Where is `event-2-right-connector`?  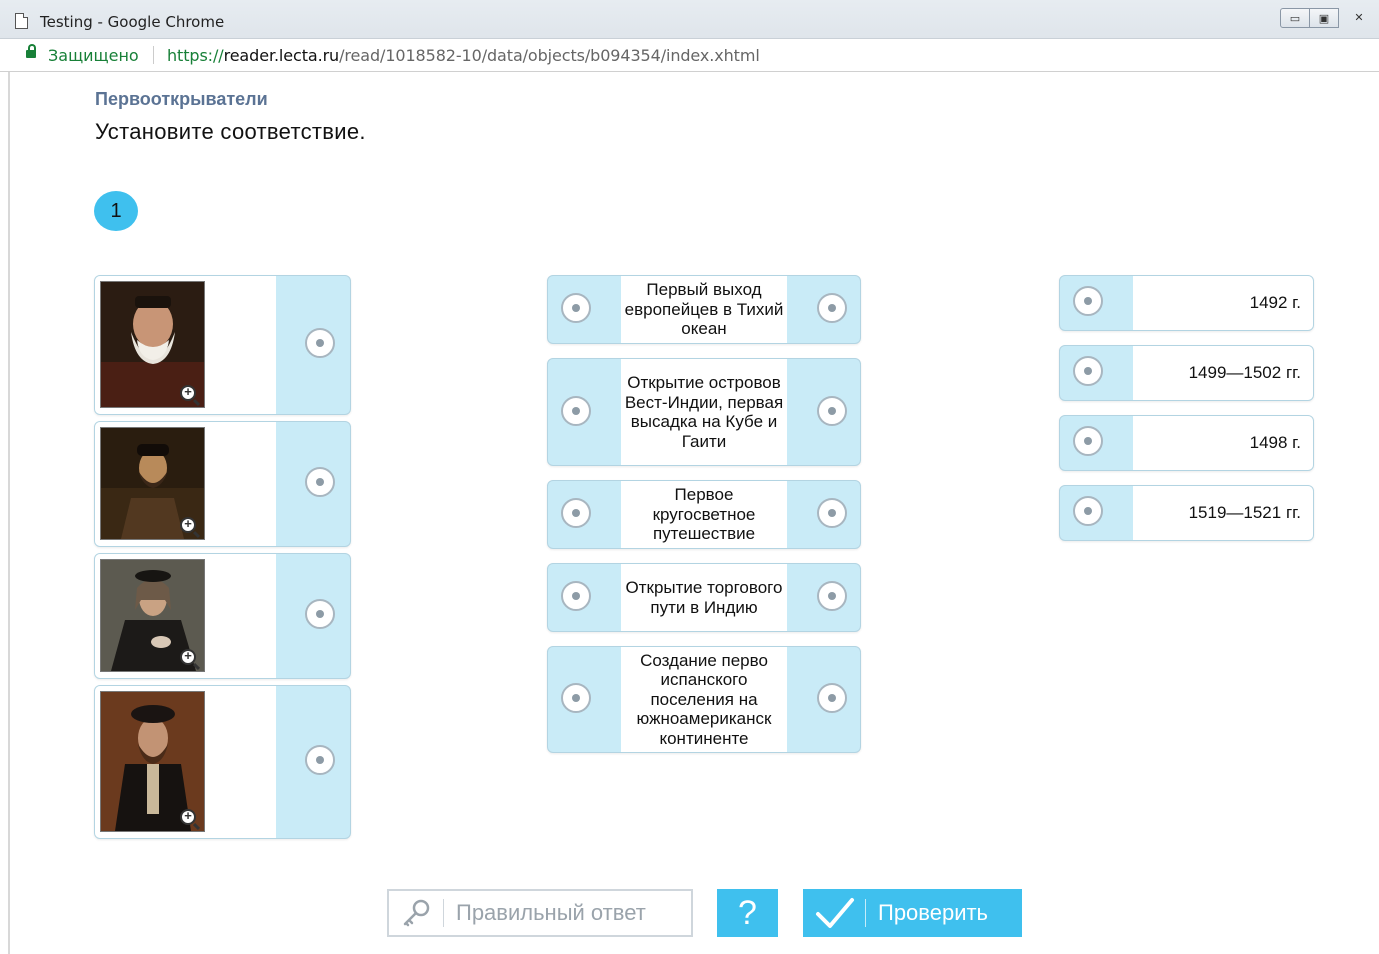 event-2-right-connector is located at coordinates (832, 411).